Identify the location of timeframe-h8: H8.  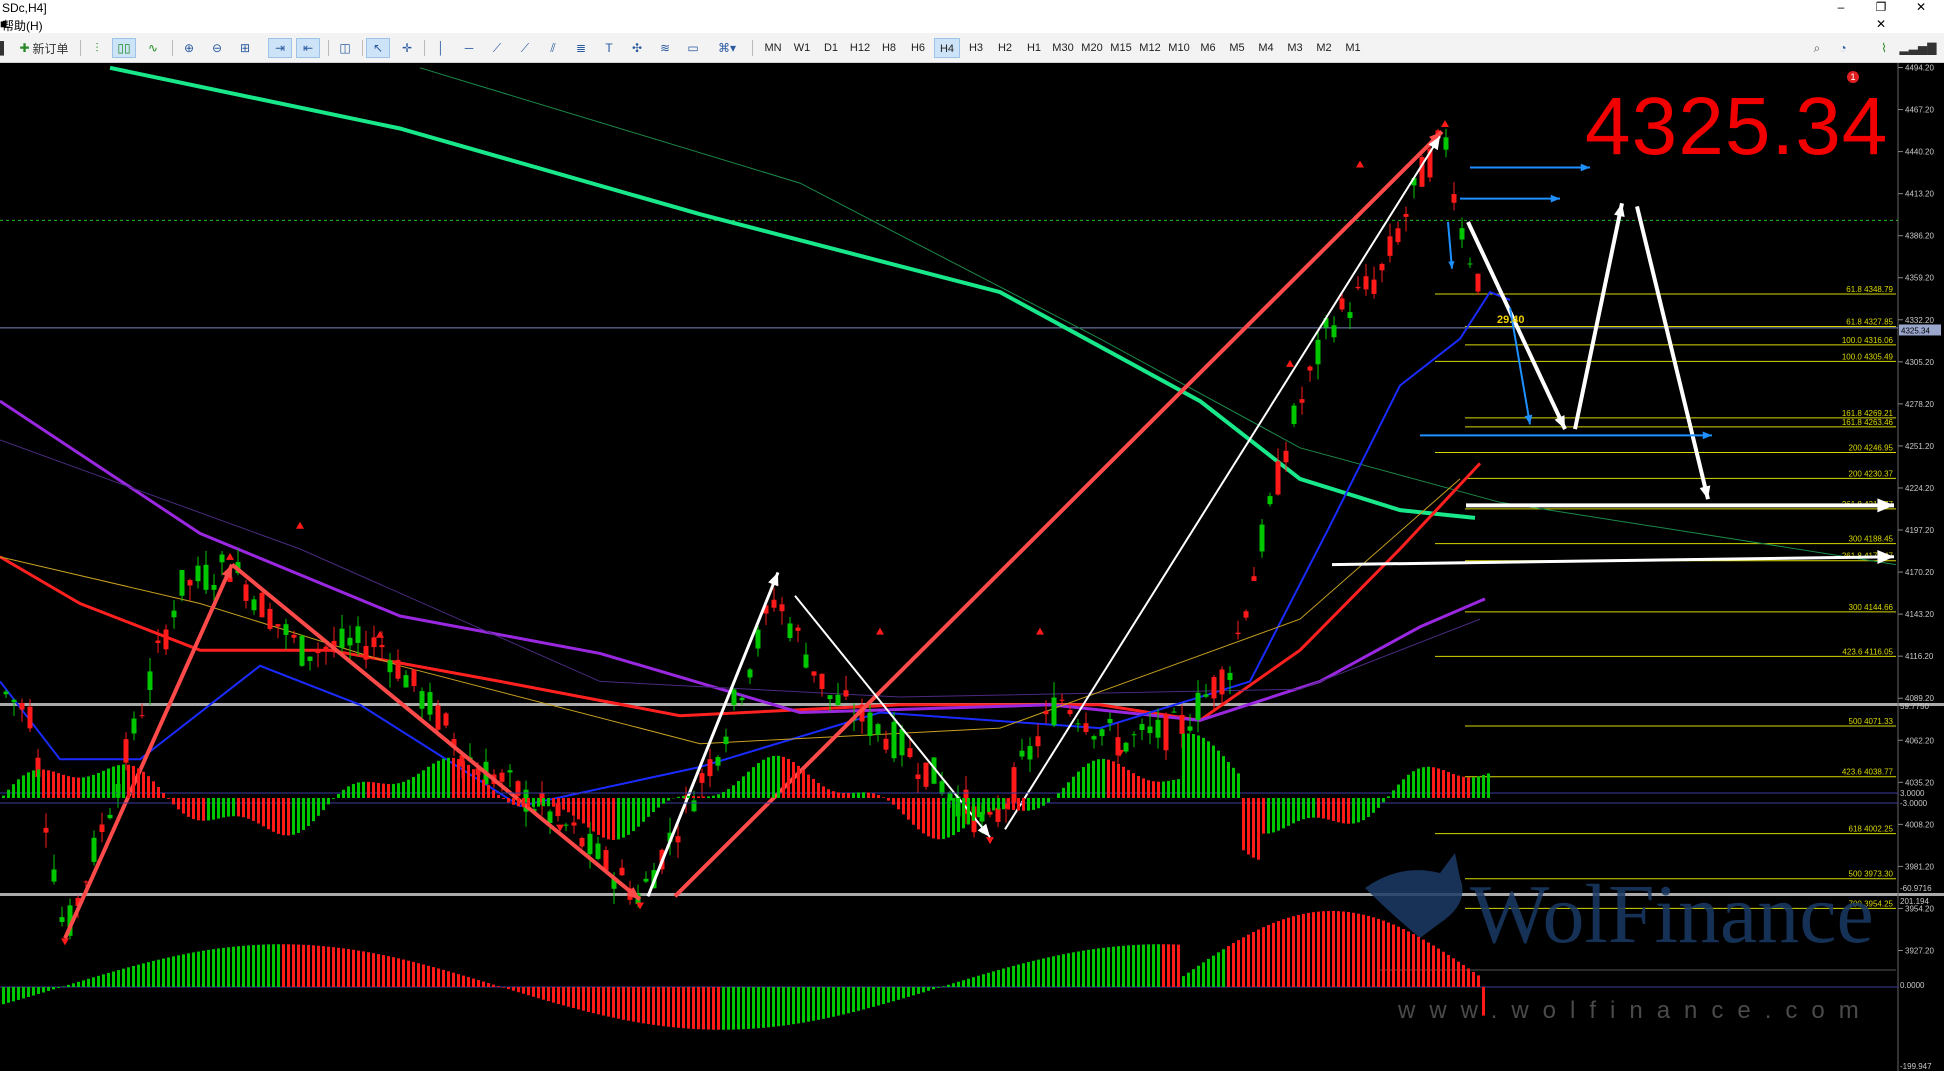
(889, 48).